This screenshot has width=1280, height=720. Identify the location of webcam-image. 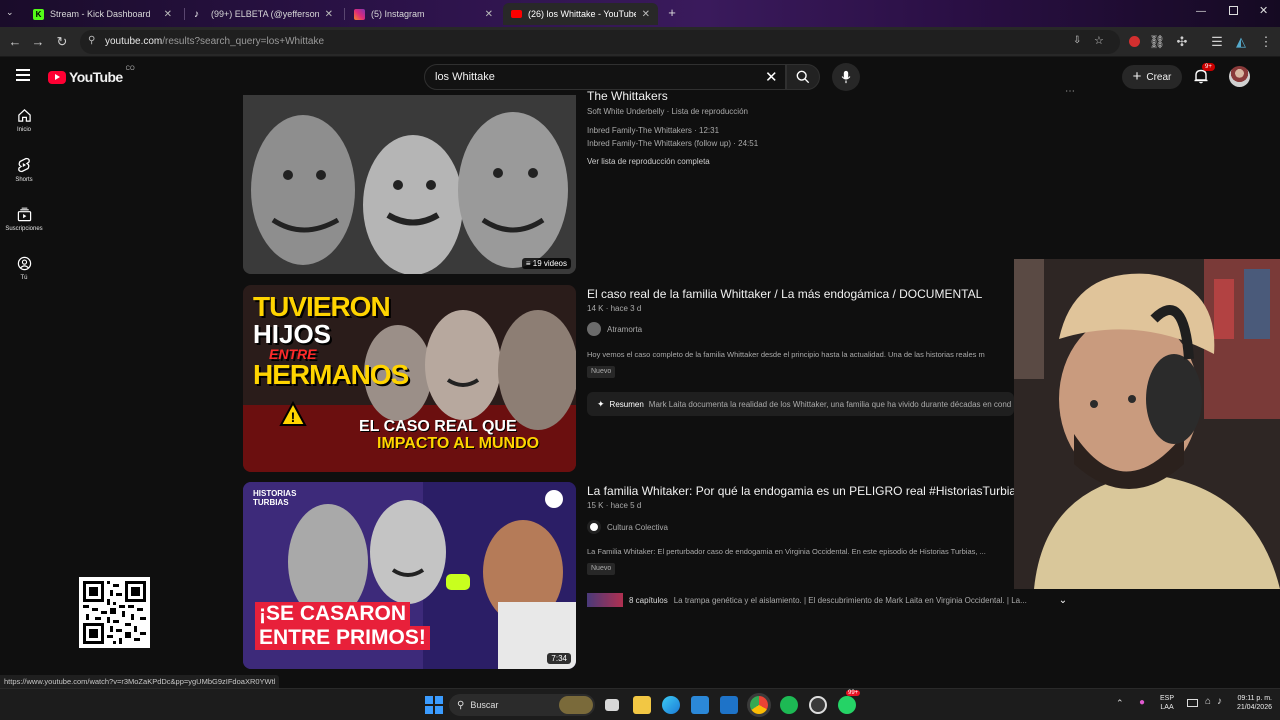
(1147, 424).